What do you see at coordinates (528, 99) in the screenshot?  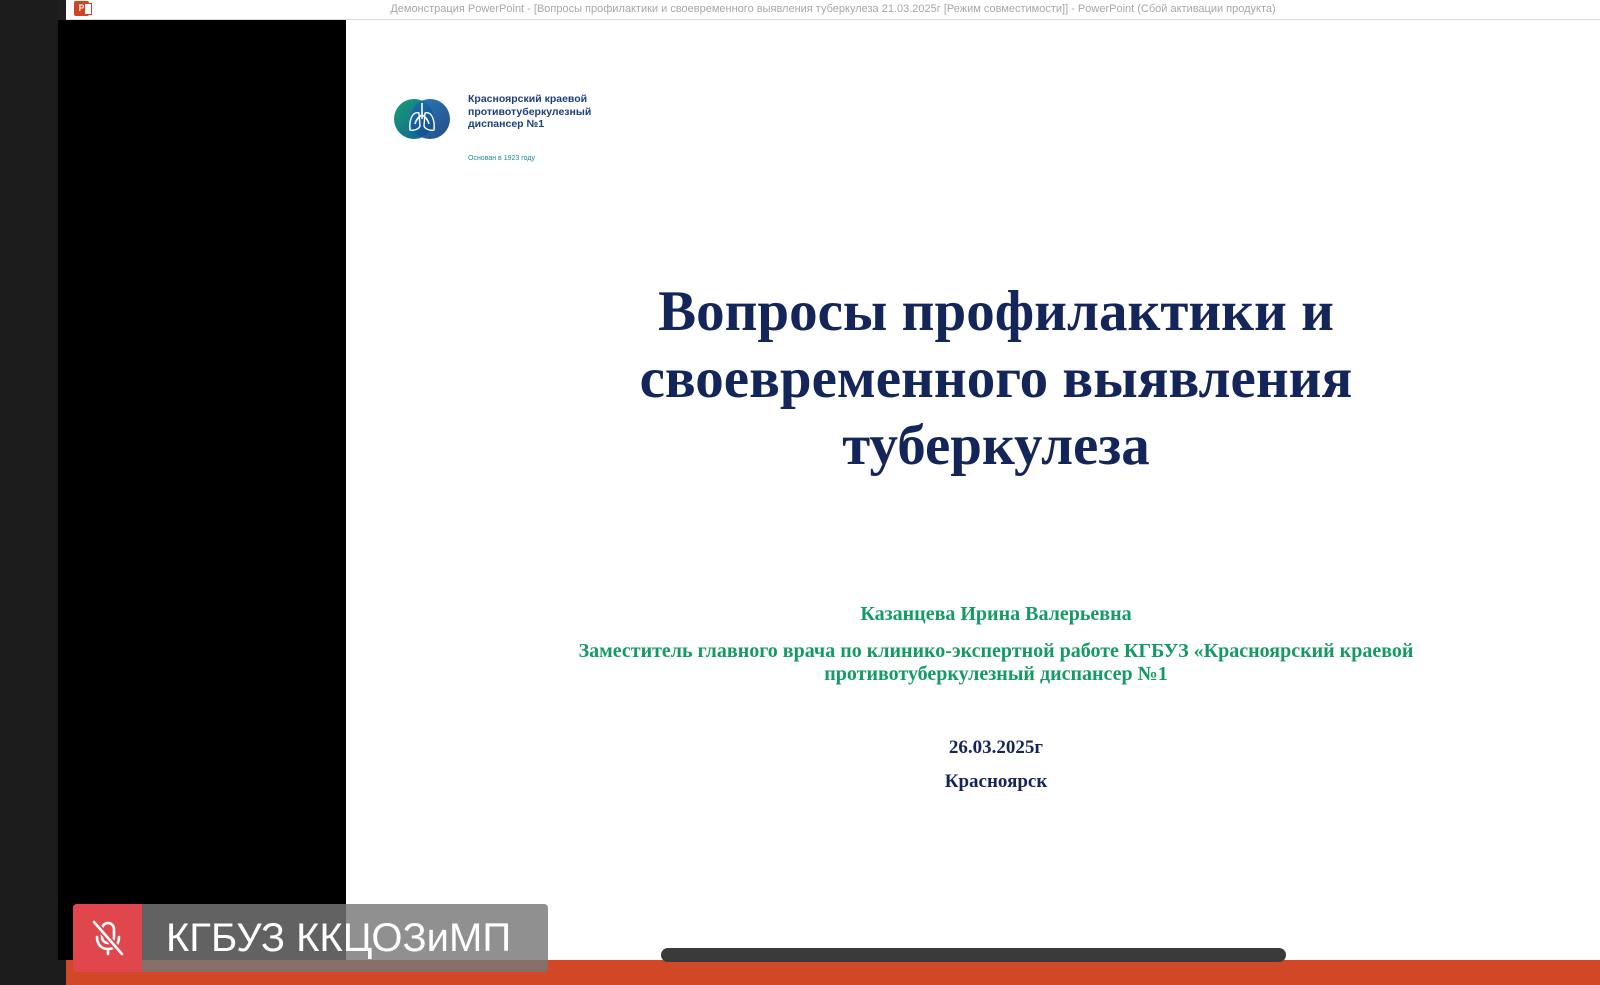 I see `logo-name-line1: Красноярский краевой` at bounding box center [528, 99].